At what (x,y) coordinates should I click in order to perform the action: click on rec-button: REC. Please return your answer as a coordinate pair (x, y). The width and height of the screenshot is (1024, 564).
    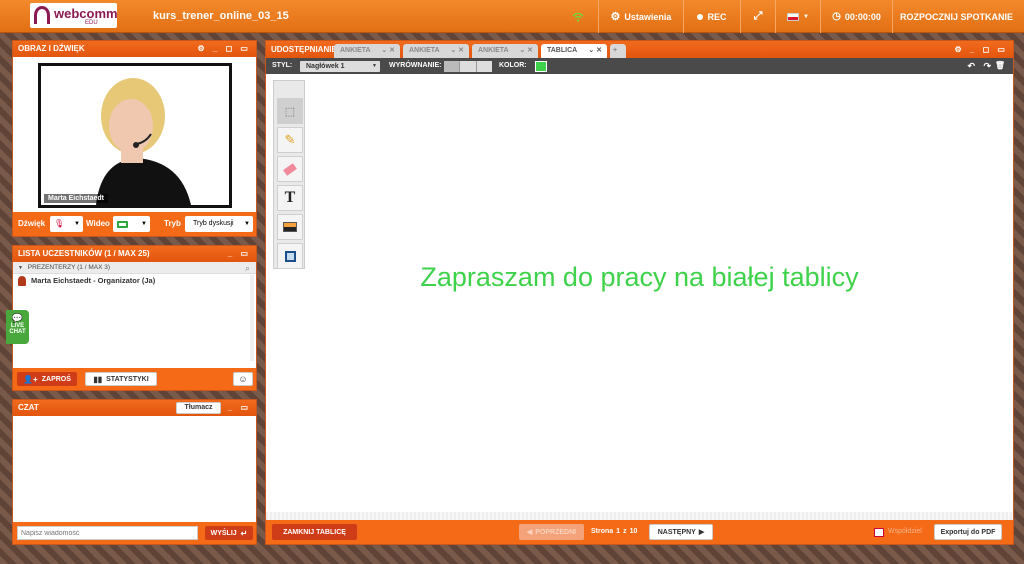
    Looking at the image, I should click on (711, 16).